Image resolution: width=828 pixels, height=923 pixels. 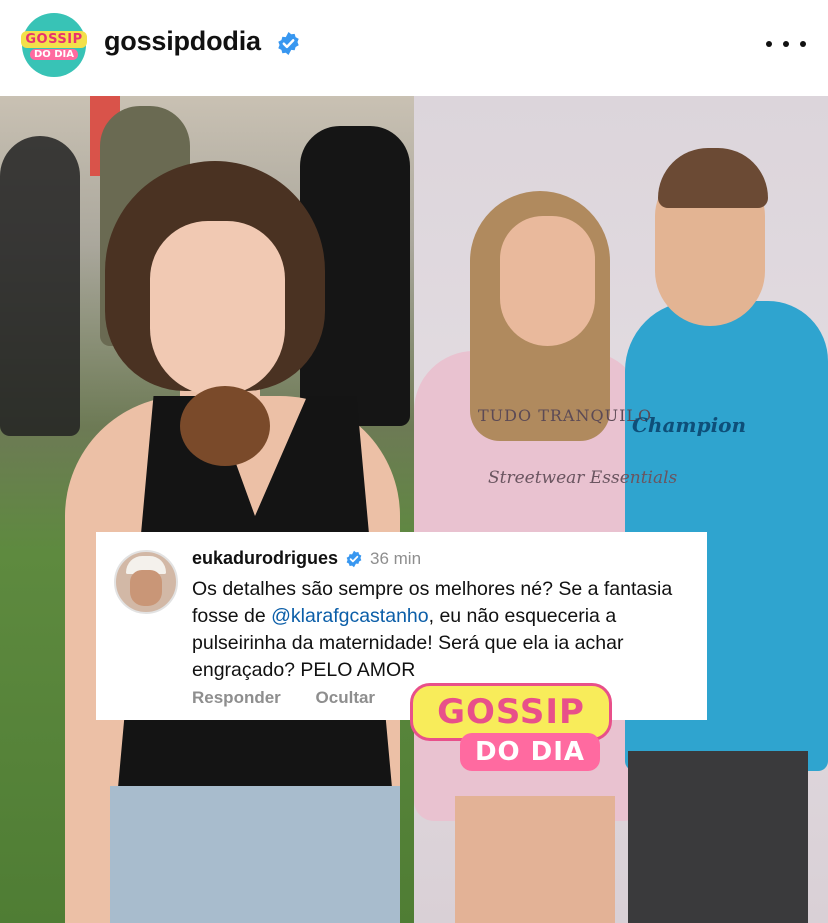 I want to click on avatar-logo-line1: GOSSIP, so click(x=54, y=39).